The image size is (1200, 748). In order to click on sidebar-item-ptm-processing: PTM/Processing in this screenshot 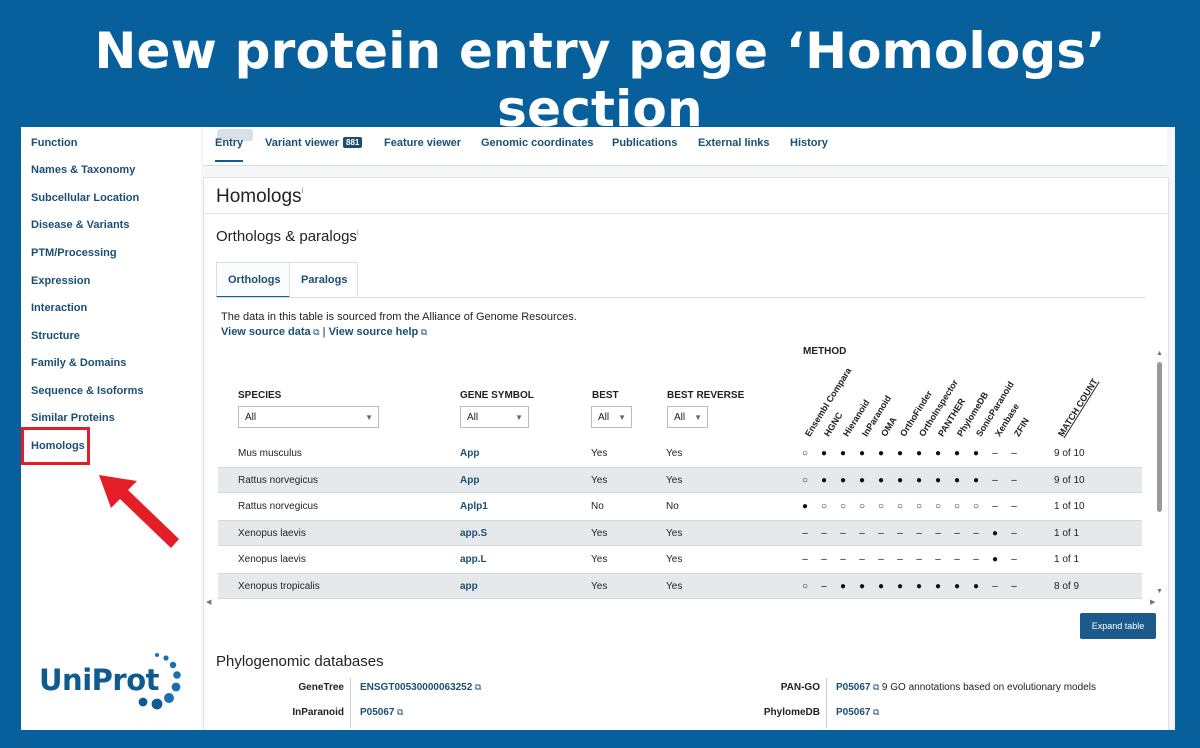, I will do `click(74, 253)`.